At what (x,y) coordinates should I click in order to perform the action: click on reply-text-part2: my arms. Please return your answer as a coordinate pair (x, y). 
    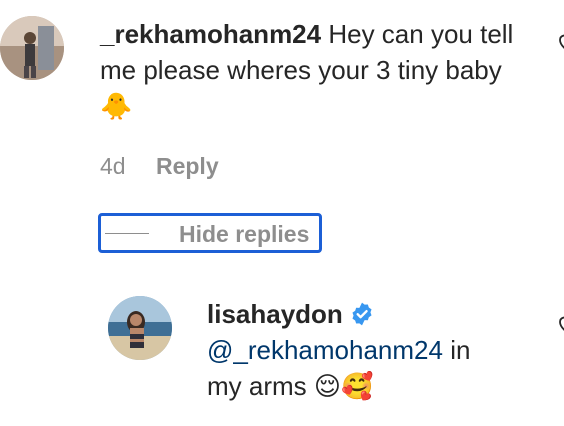
    Looking at the image, I should click on (257, 386).